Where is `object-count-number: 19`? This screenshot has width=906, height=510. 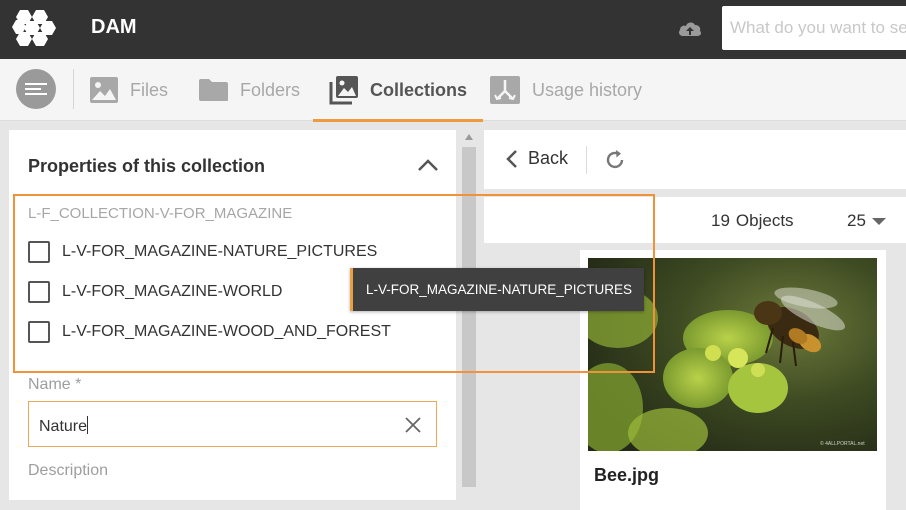
object-count-number: 19 is located at coordinates (720, 220).